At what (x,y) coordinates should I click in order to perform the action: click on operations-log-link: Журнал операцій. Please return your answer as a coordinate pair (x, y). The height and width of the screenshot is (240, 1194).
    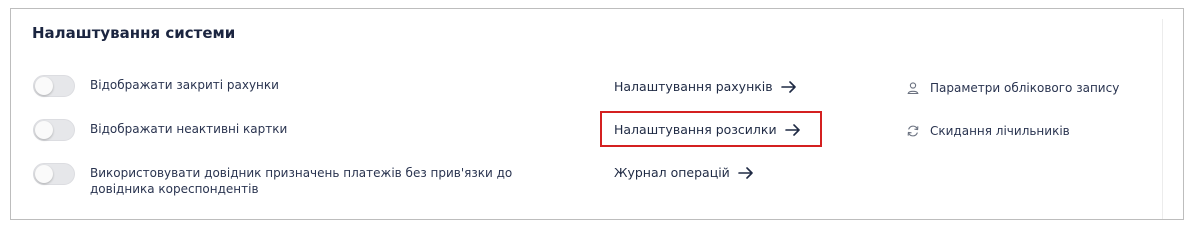
    Looking at the image, I should click on (684, 173).